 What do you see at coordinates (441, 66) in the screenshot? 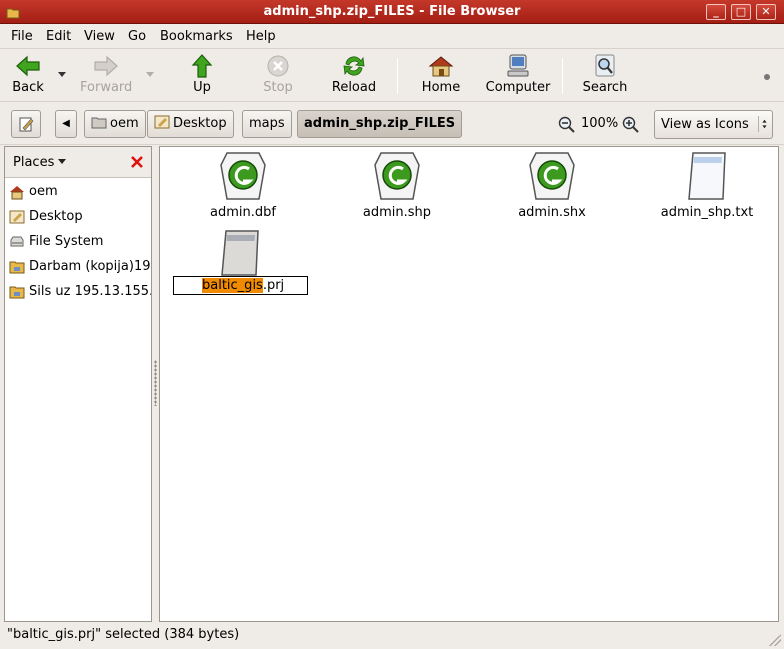
I see `home-icon` at bounding box center [441, 66].